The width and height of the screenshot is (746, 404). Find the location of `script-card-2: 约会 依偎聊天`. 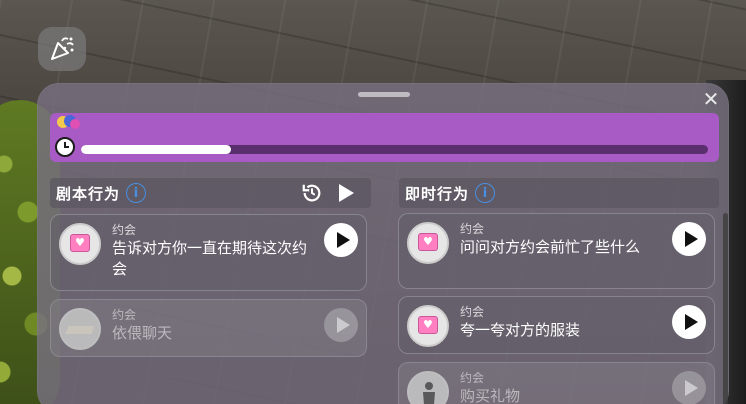

script-card-2: 约会 依偎聊天 is located at coordinates (208, 328).